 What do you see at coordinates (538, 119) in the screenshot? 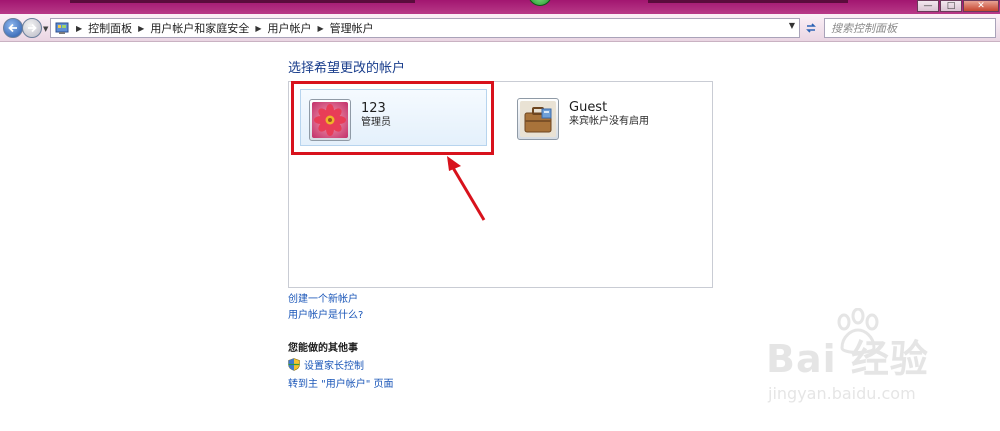
I see `briefcase-avatar-icon` at bounding box center [538, 119].